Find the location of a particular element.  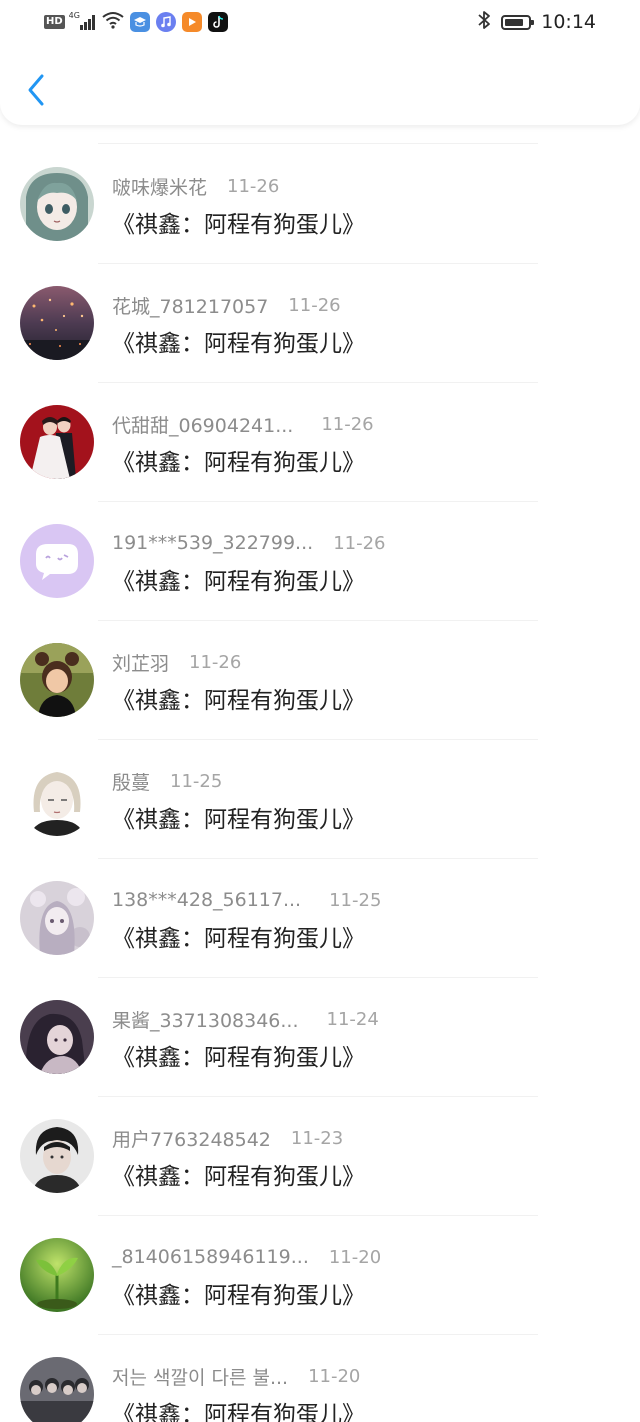

top-bar: HD 4G 10:14 is located at coordinates (320, 62).